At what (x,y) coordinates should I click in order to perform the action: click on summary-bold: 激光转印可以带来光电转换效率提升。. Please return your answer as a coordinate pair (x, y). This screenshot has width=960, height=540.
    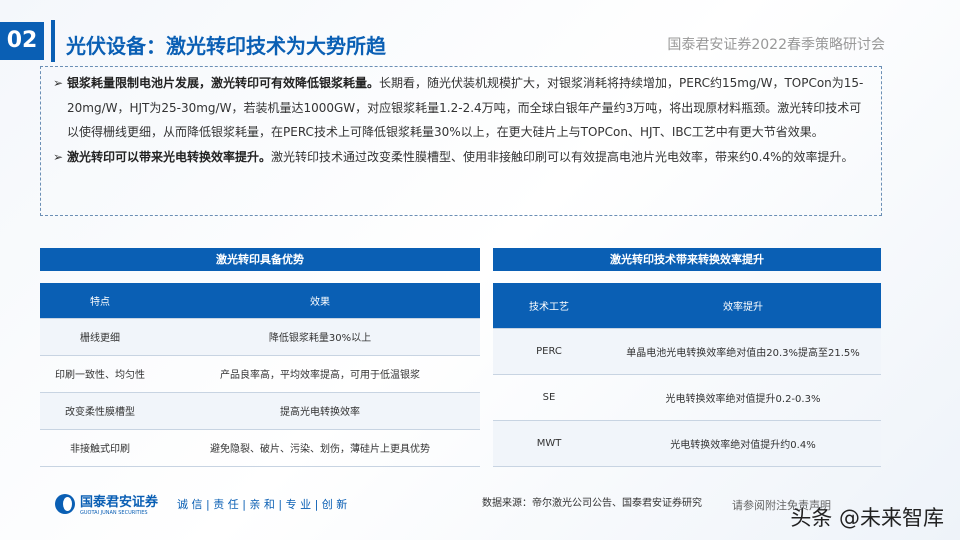
    Looking at the image, I should click on (169, 156).